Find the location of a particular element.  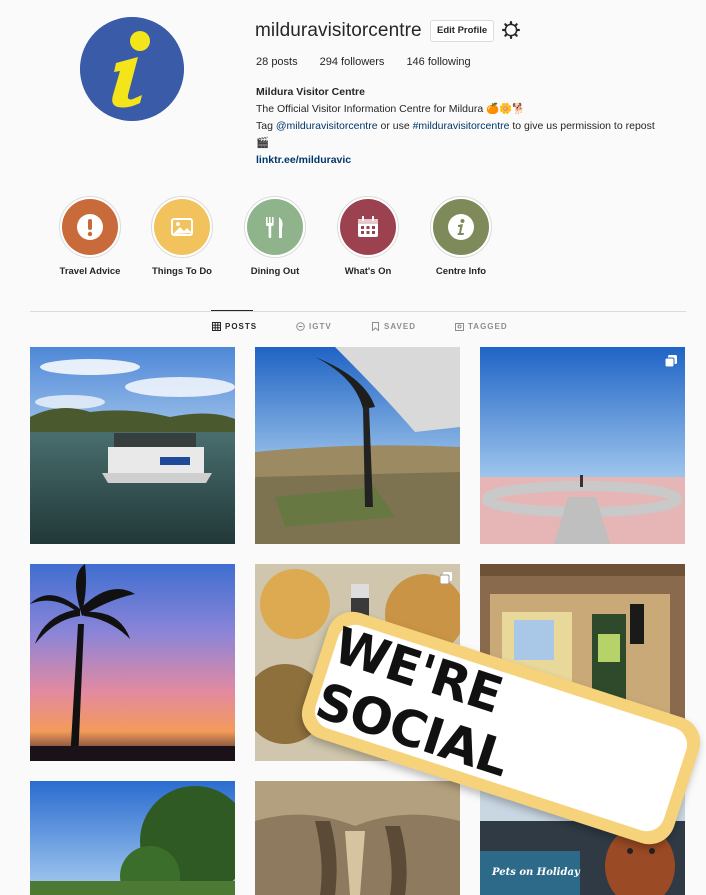

calendar-icon is located at coordinates (368, 227).